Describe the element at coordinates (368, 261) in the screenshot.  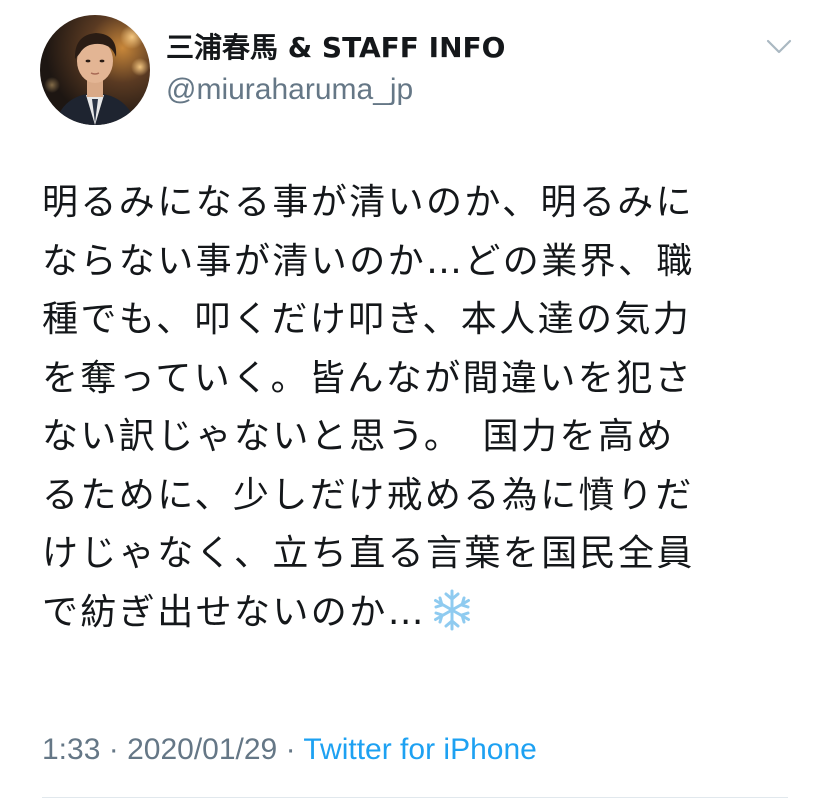
I see `tweet-line: ならない事が清いのか…どの業界、職` at that location.